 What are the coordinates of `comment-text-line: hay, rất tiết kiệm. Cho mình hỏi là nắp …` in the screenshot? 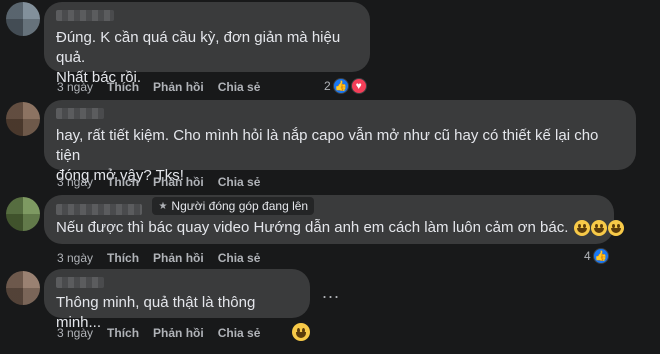 It's located at (327, 145).